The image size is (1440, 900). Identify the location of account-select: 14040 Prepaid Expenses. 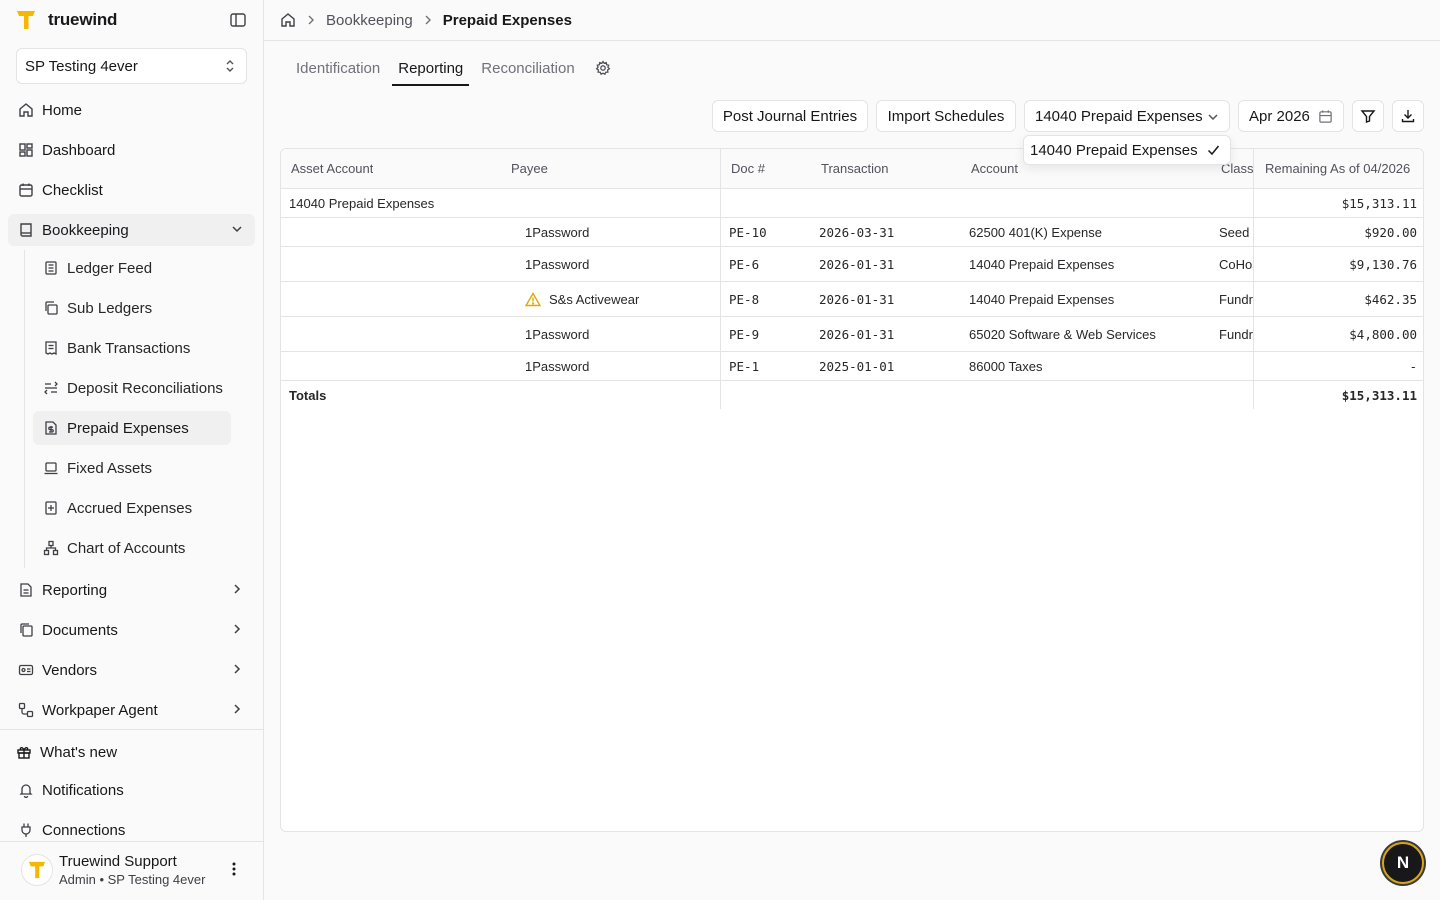
(1127, 116).